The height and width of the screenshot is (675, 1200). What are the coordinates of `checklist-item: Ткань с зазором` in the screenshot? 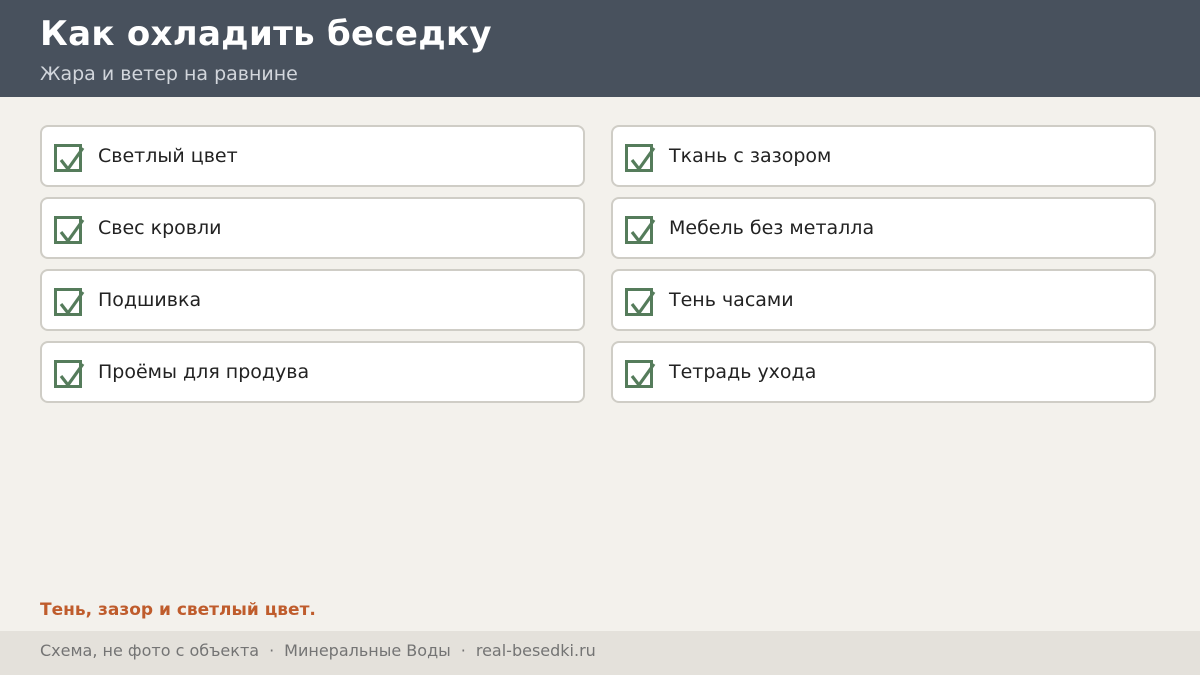 It's located at (883, 156).